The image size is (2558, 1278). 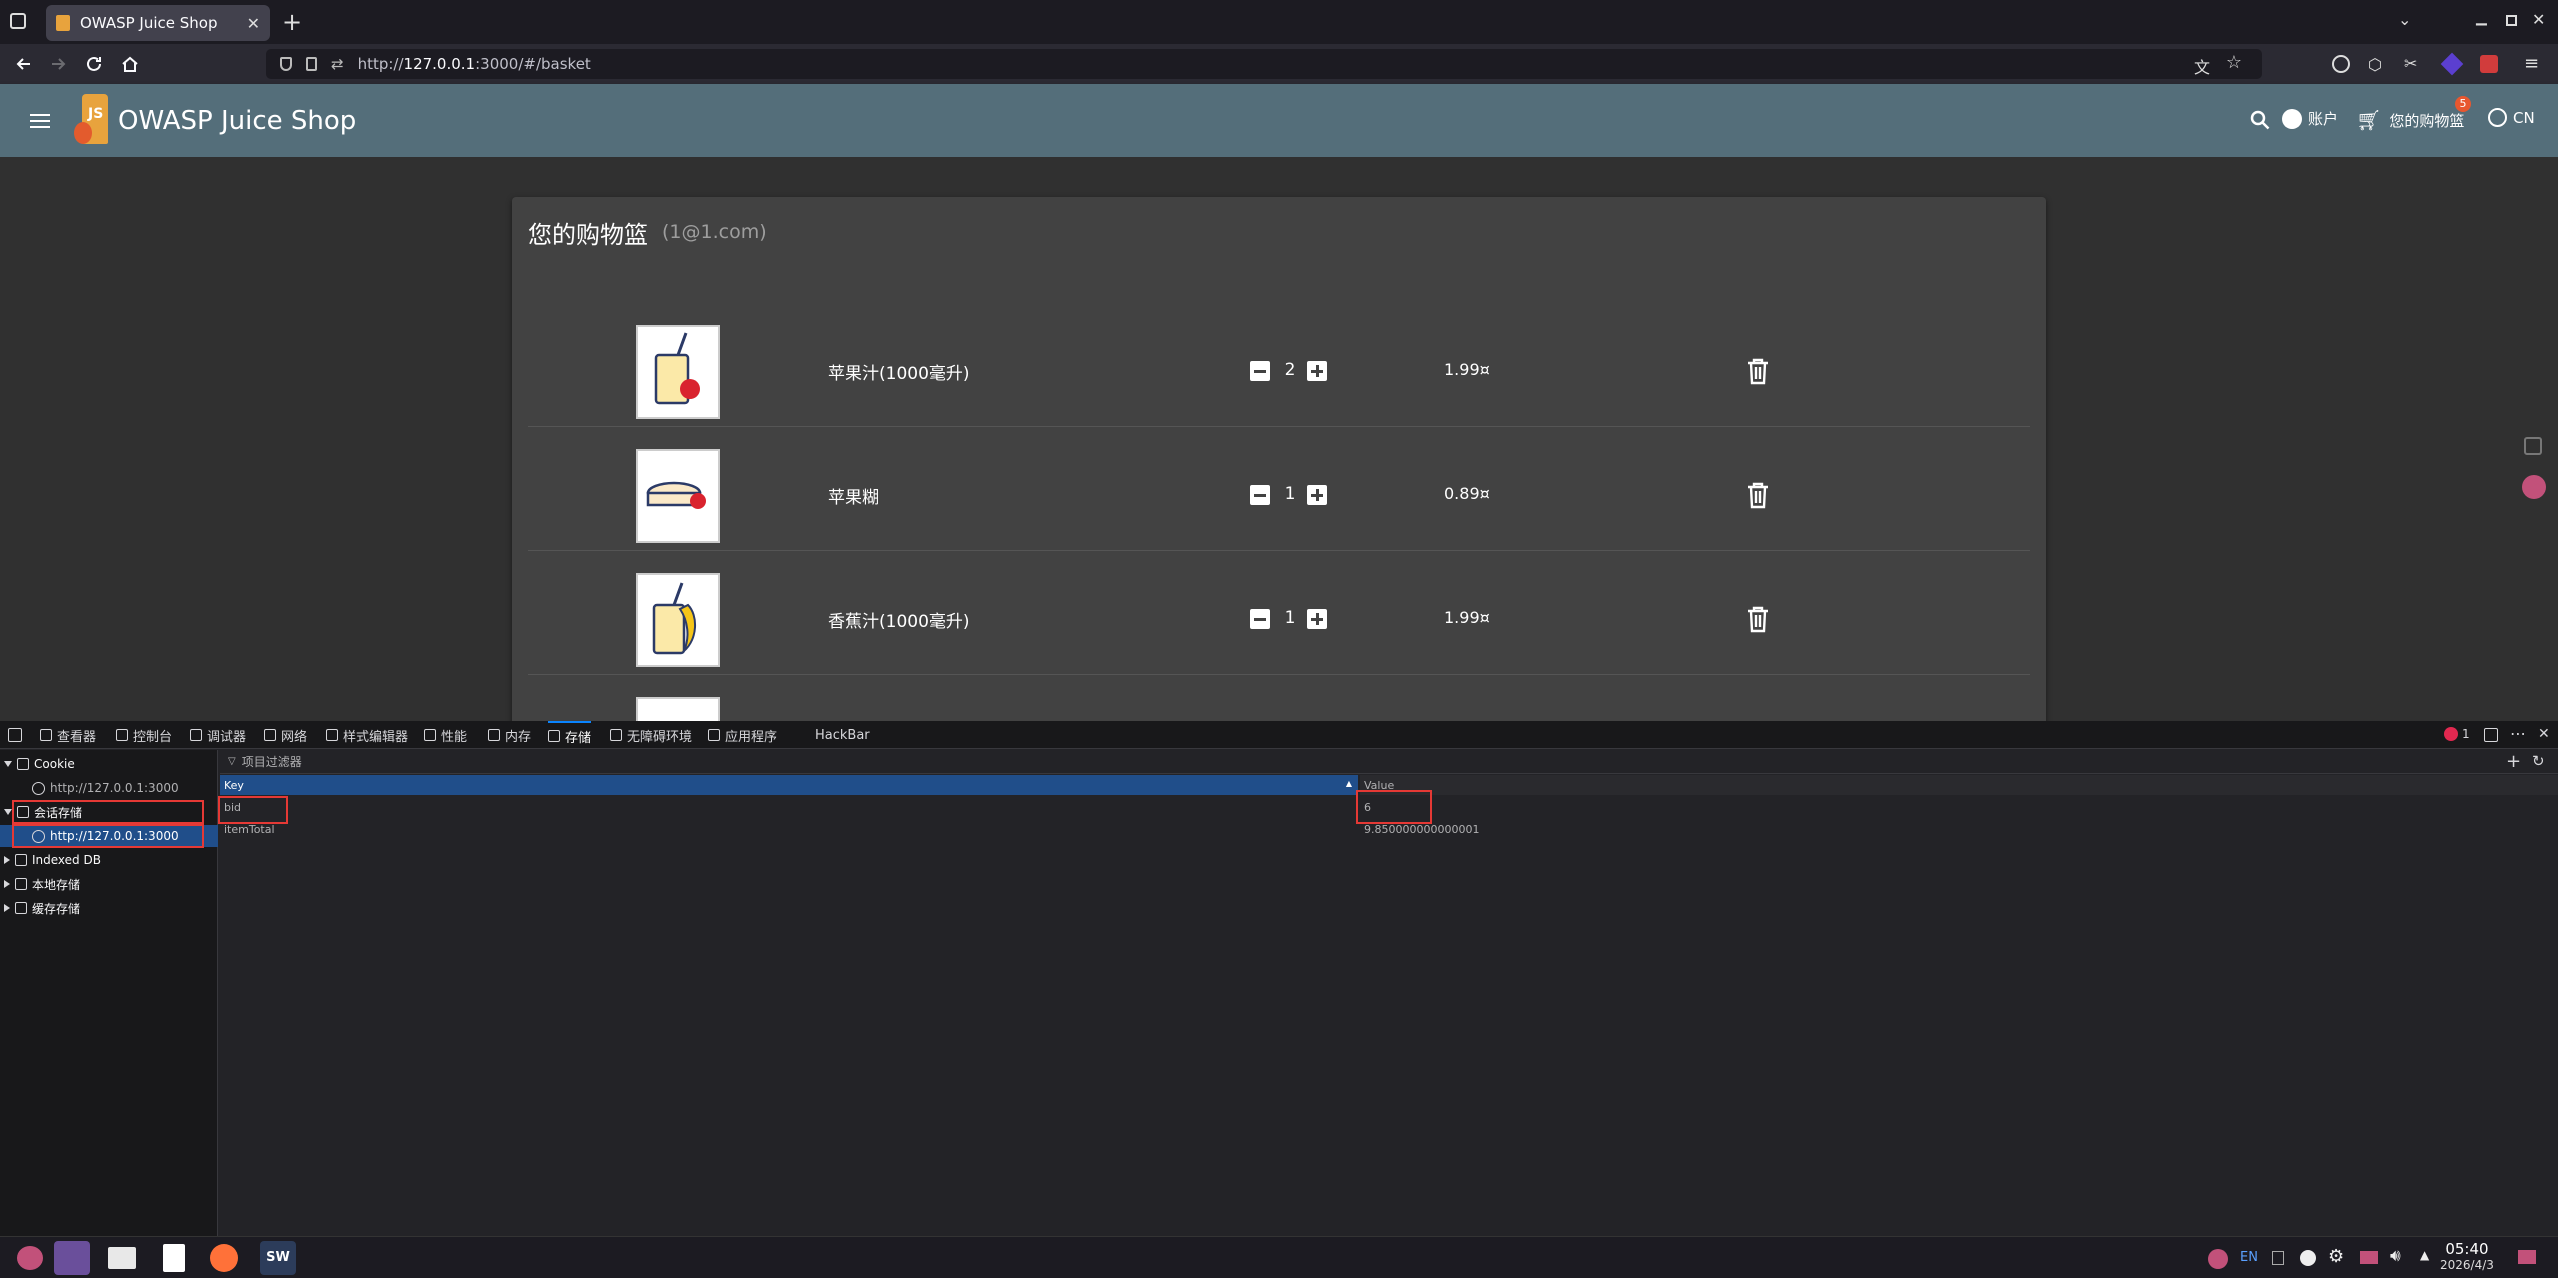 I want to click on tab-memory: 内存, so click(x=509, y=735).